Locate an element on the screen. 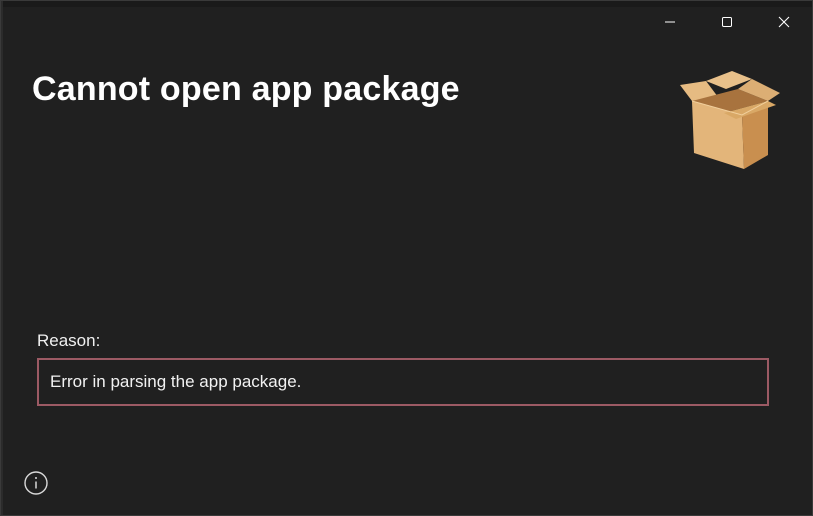  page-title: Cannot open app package is located at coordinates (246, 89).